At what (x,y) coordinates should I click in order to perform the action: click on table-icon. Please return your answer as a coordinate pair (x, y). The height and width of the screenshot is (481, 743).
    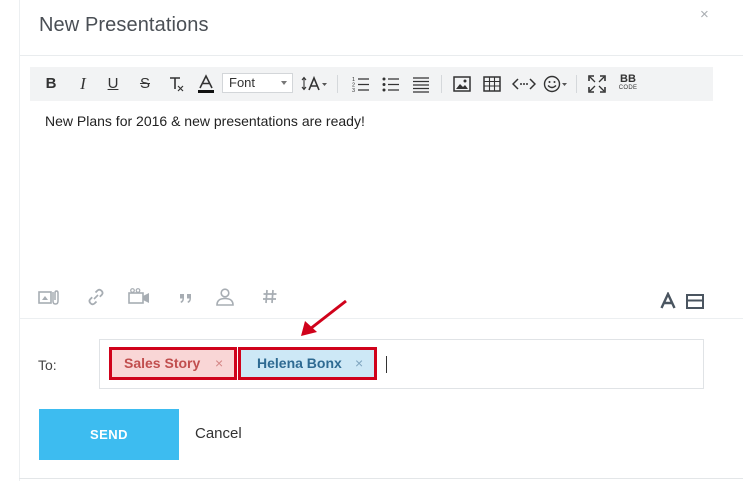
    Looking at the image, I should click on (492, 84).